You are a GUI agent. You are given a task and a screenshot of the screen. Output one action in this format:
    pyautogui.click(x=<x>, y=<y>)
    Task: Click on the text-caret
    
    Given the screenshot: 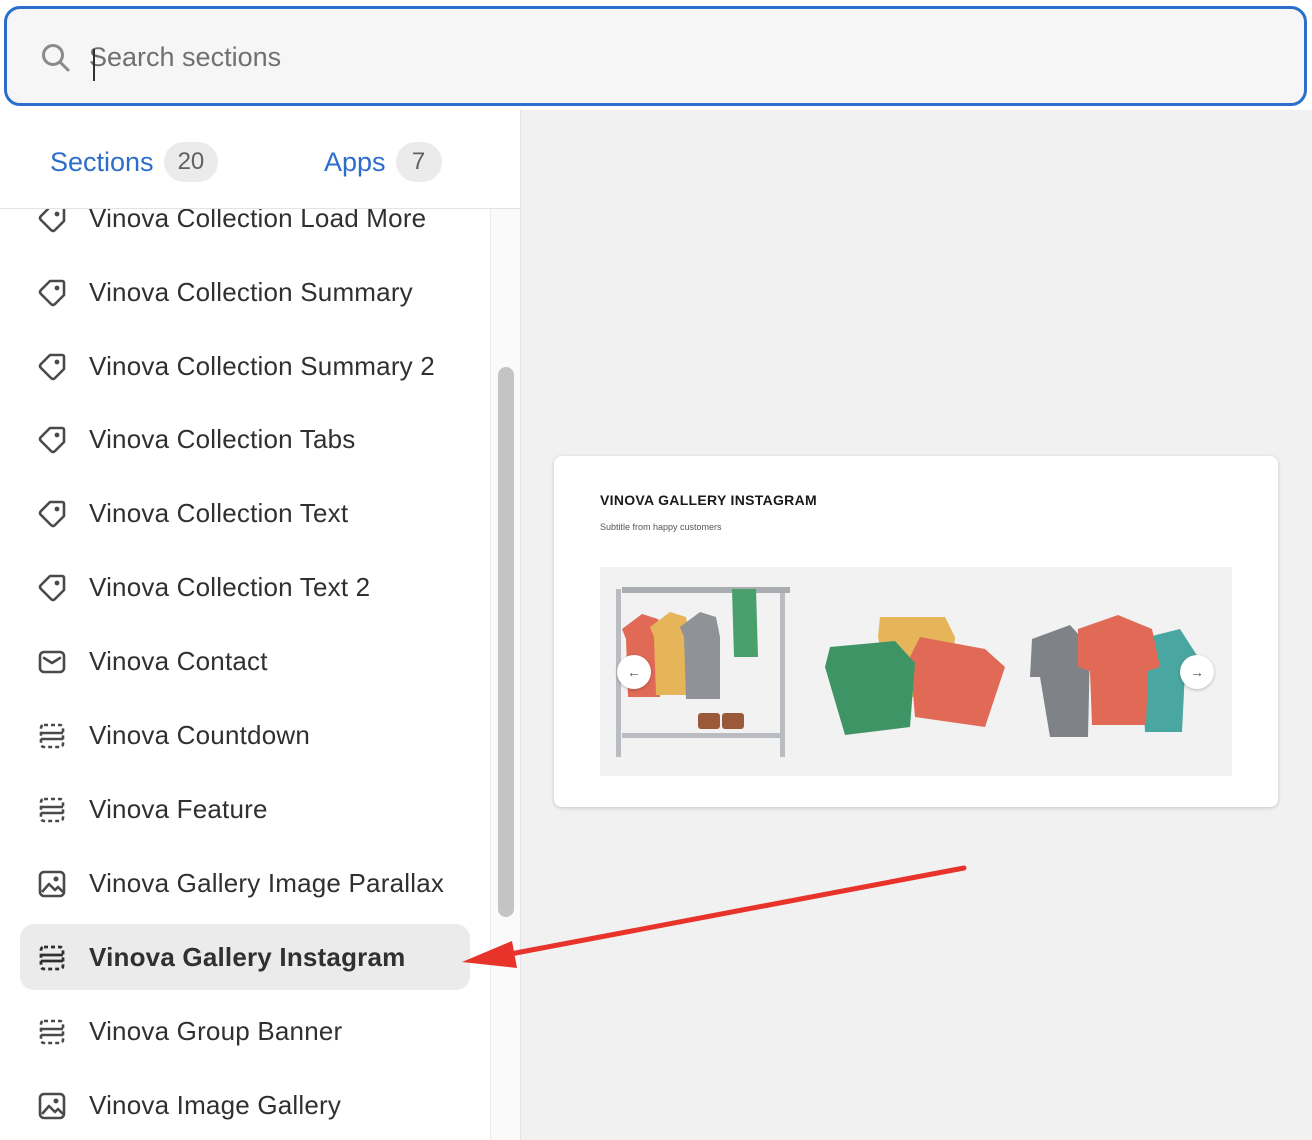 What is the action you would take?
    pyautogui.click(x=94, y=65)
    